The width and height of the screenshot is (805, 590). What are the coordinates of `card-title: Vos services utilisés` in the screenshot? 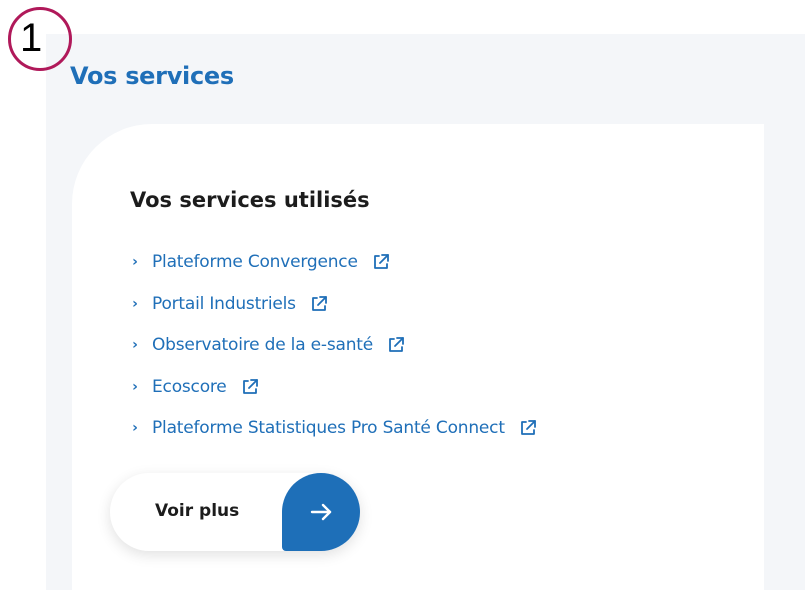 It's located at (250, 200).